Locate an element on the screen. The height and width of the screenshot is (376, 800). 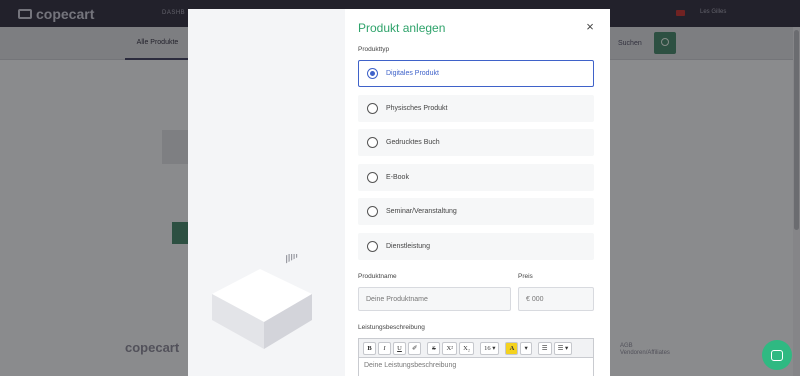
product-name-label: Produktname is located at coordinates (377, 276).